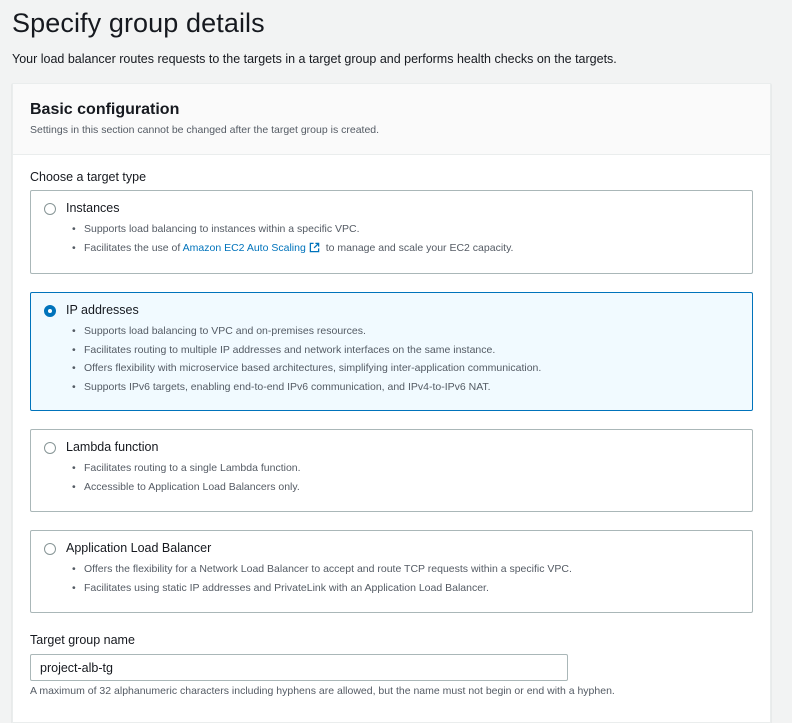 The height and width of the screenshot is (723, 792). What do you see at coordinates (93, 208) in the screenshot?
I see `tile-title-instances: Instances` at bounding box center [93, 208].